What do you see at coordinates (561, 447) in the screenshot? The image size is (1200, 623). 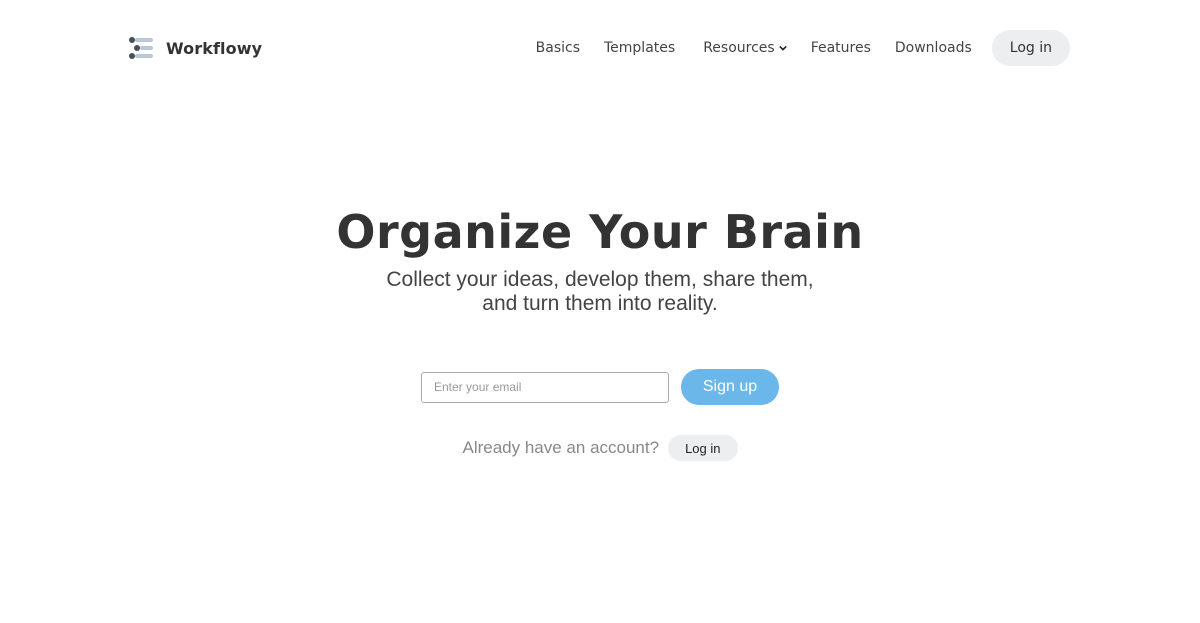 I see `login-prompt-text: Already have an account?` at bounding box center [561, 447].